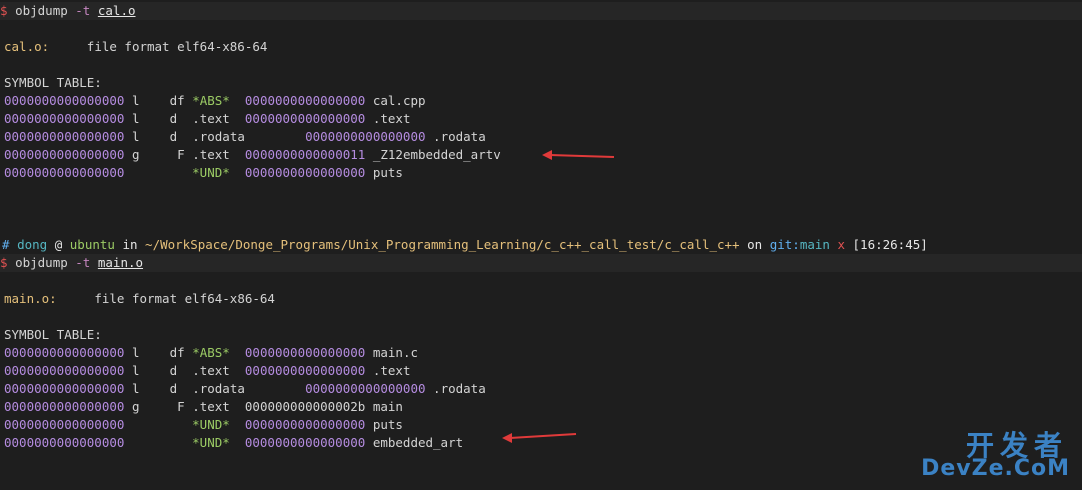  What do you see at coordinates (890, 244) in the screenshot?
I see `timestamp: [16:26:45]` at bounding box center [890, 244].